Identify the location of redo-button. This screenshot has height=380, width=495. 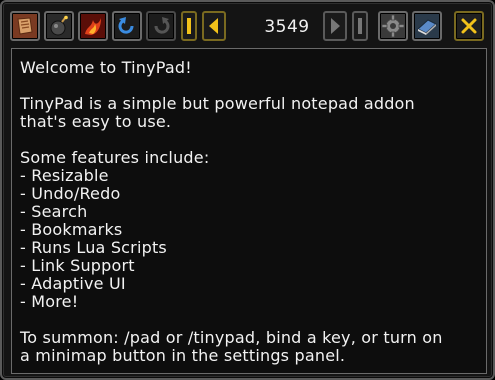
(161, 26).